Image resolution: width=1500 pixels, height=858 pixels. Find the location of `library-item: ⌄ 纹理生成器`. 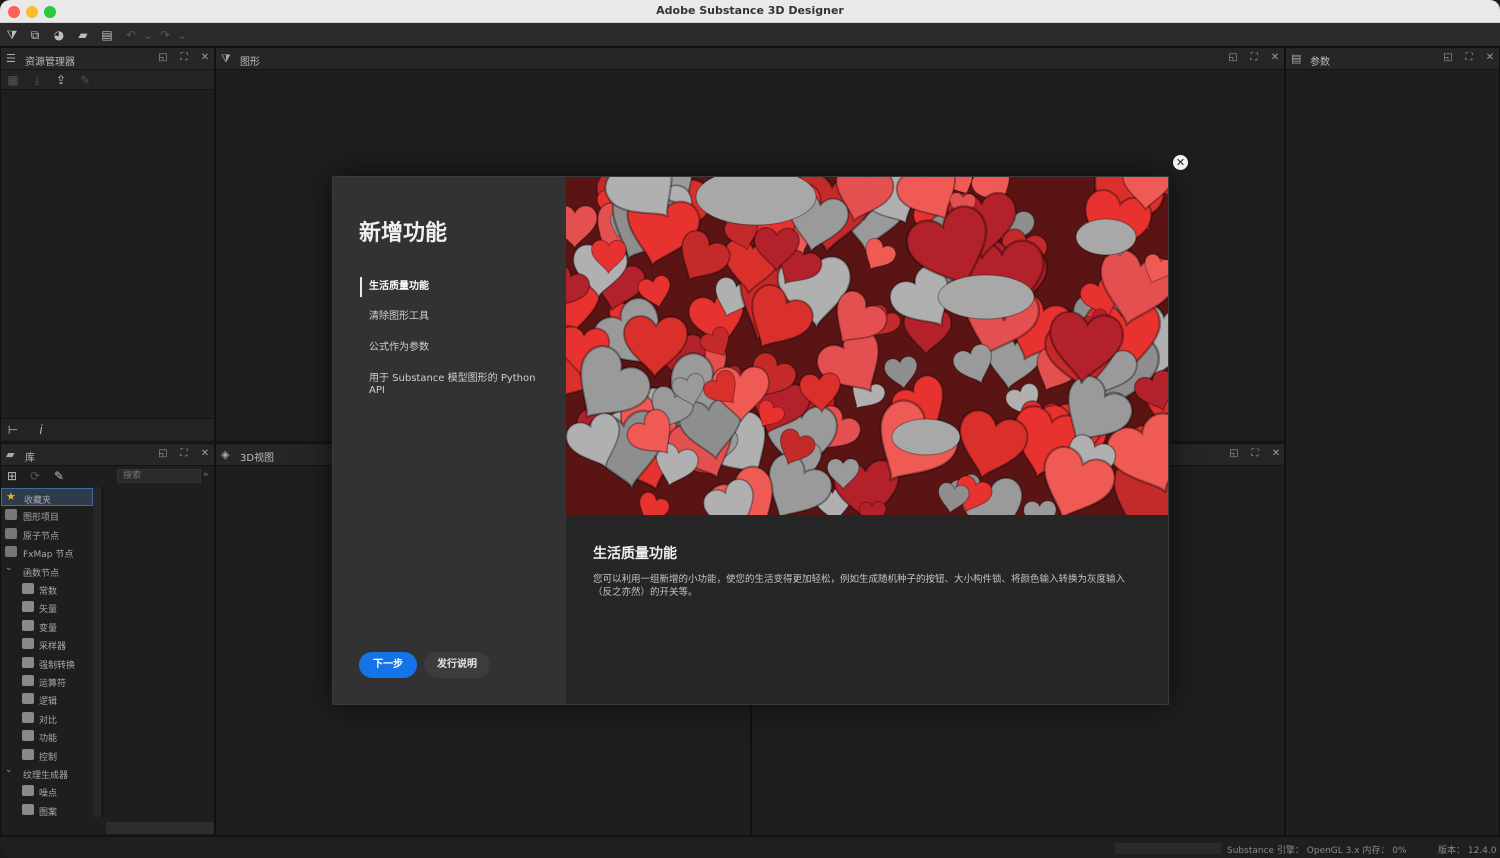

library-item: ⌄ 纹理生成器 is located at coordinates (47, 773).